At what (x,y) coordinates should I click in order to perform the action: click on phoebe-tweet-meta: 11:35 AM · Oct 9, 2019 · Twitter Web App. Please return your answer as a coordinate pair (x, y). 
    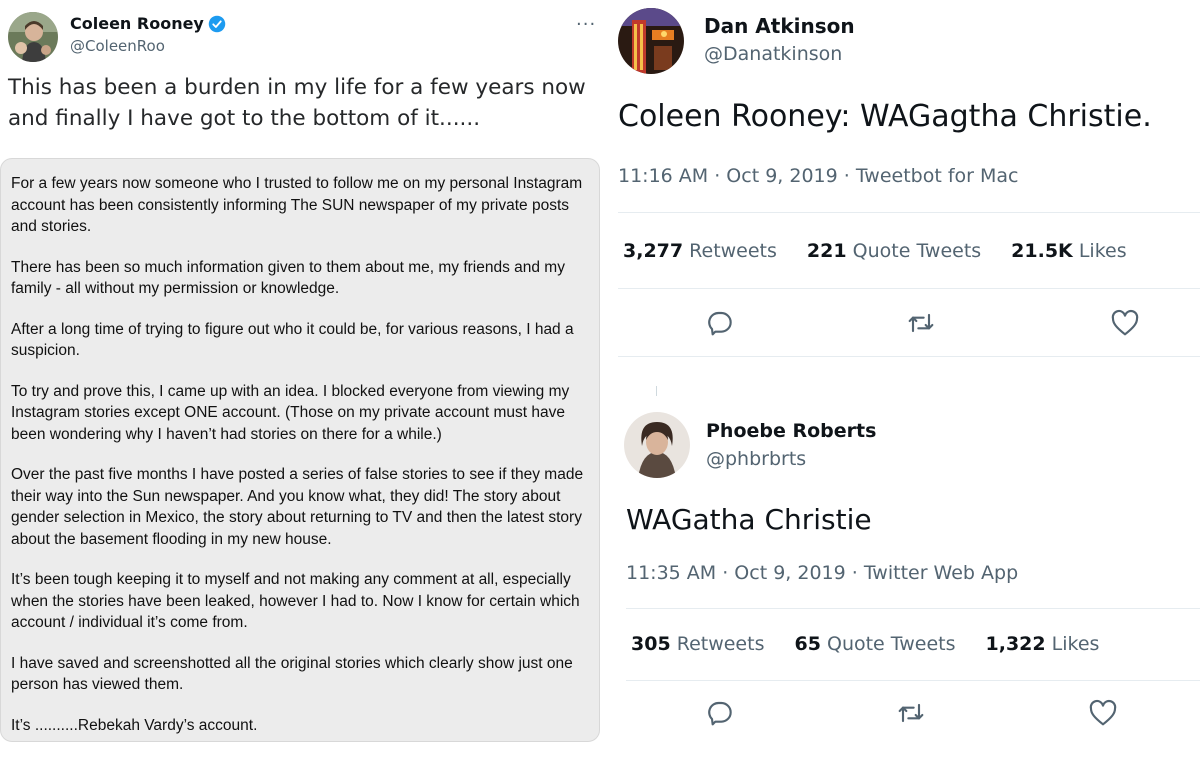
    Looking at the image, I should click on (822, 573).